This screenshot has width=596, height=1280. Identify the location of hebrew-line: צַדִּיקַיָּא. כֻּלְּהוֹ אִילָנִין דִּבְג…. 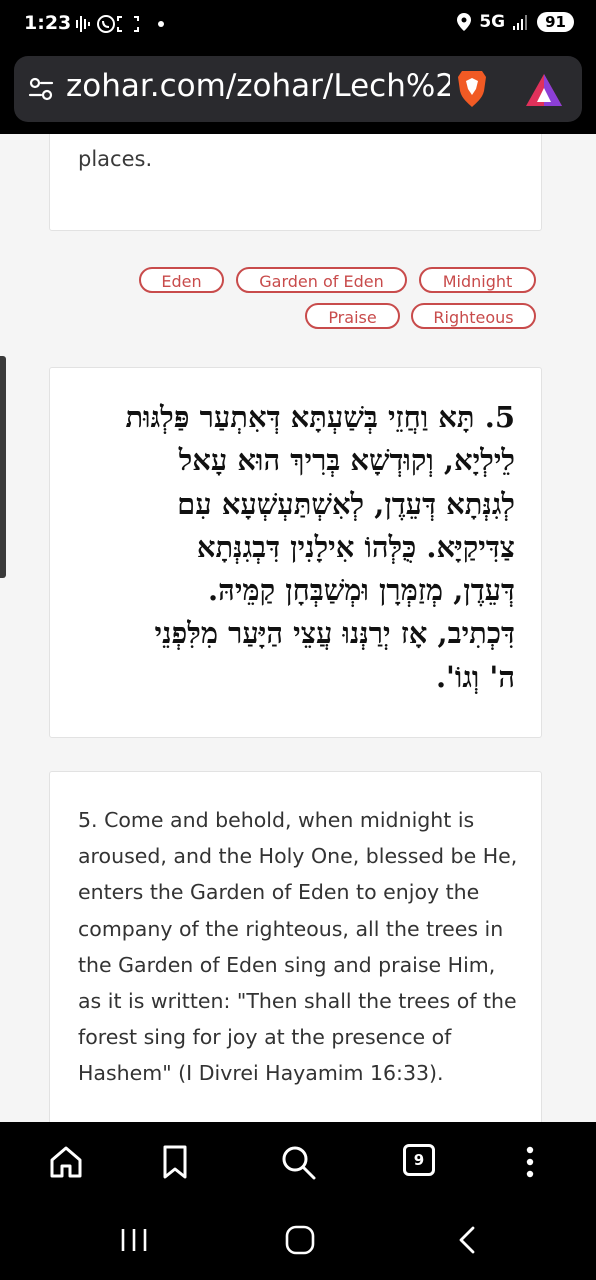
(355, 546).